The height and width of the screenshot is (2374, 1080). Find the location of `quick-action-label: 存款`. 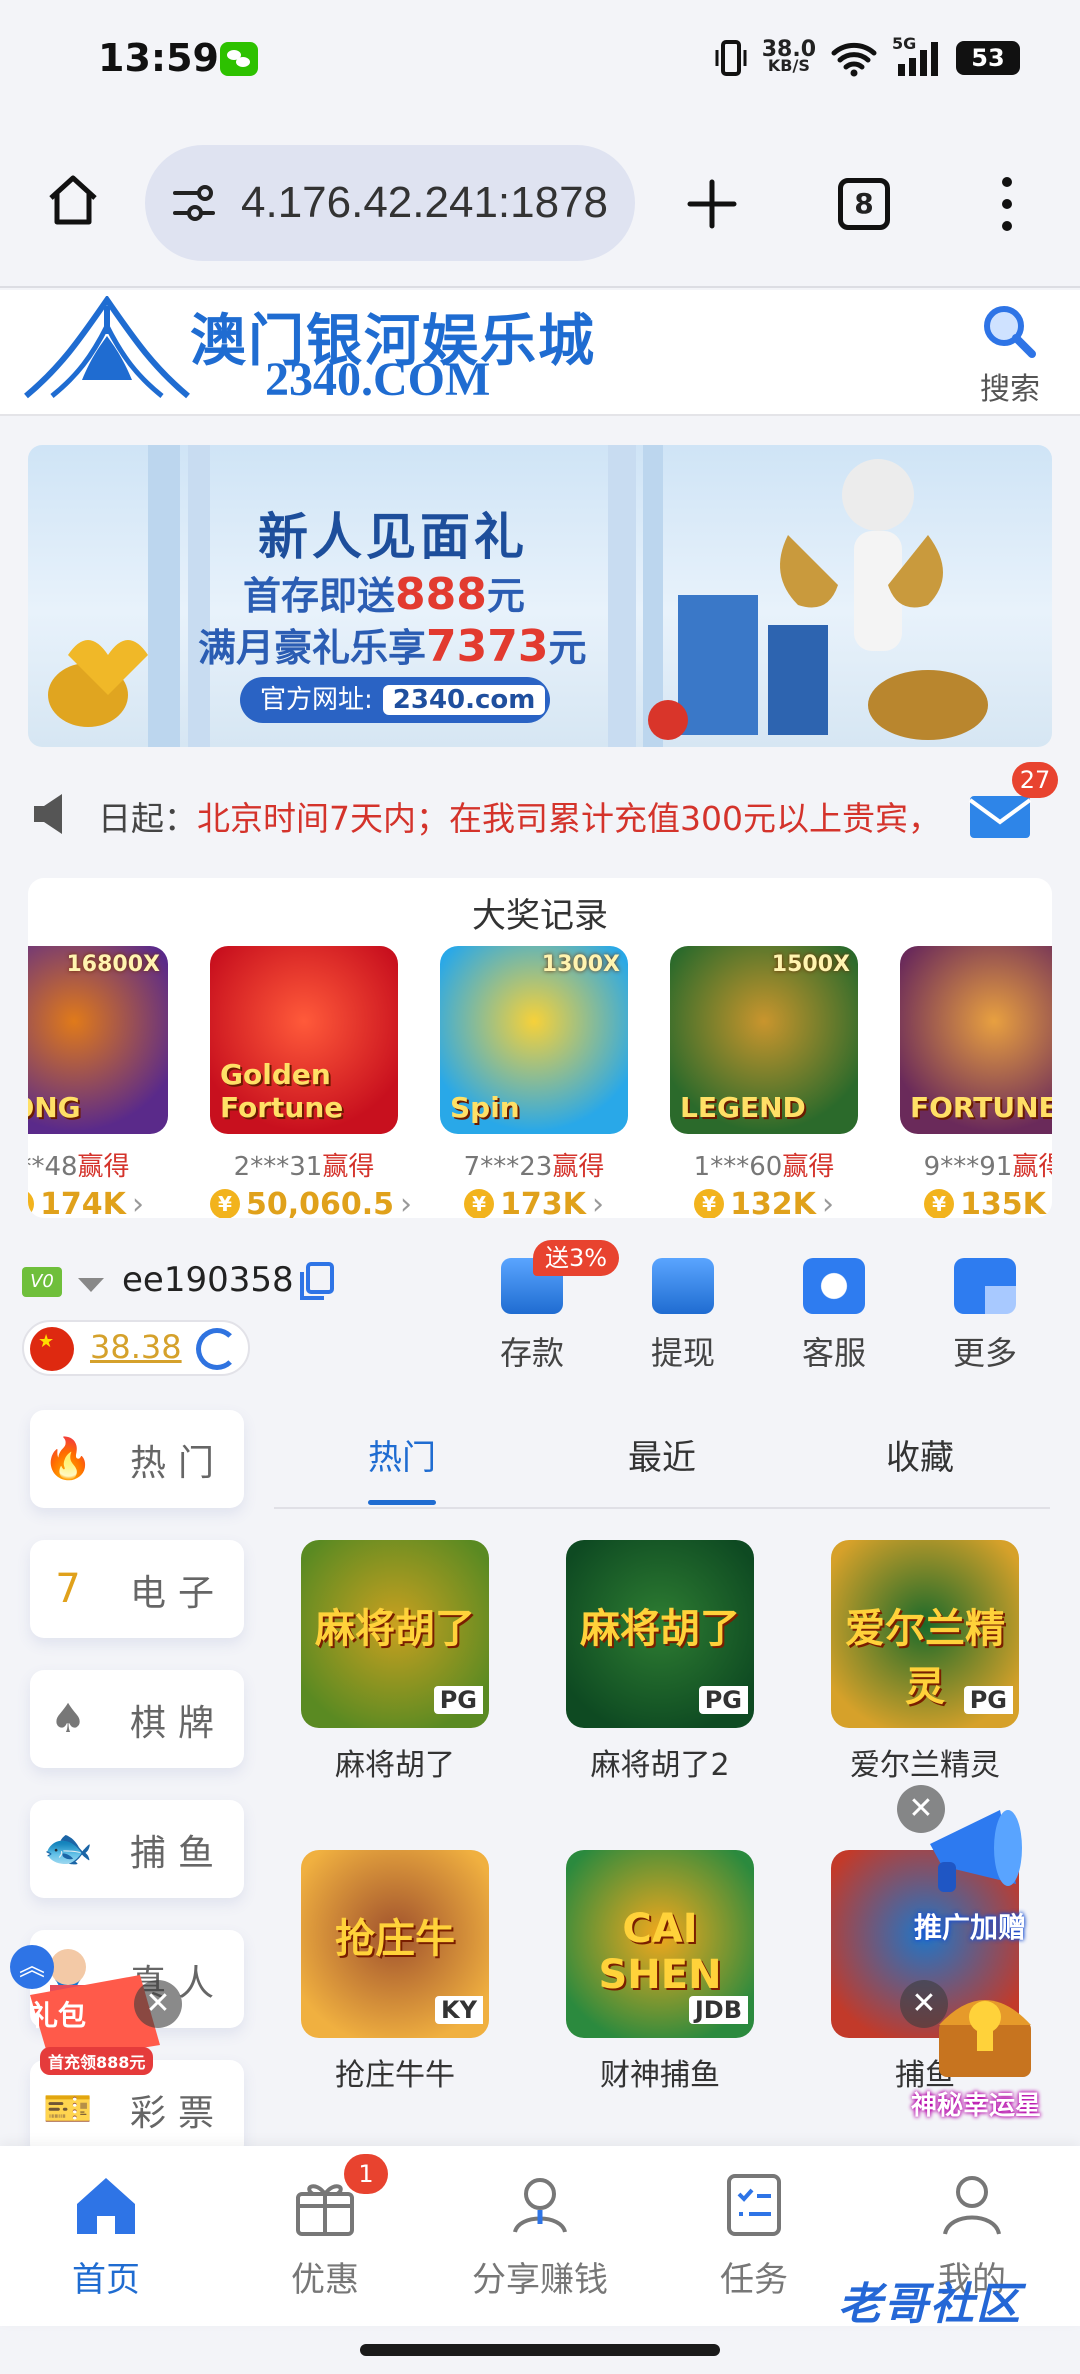

quick-action-label: 存款 is located at coordinates (531, 1353).